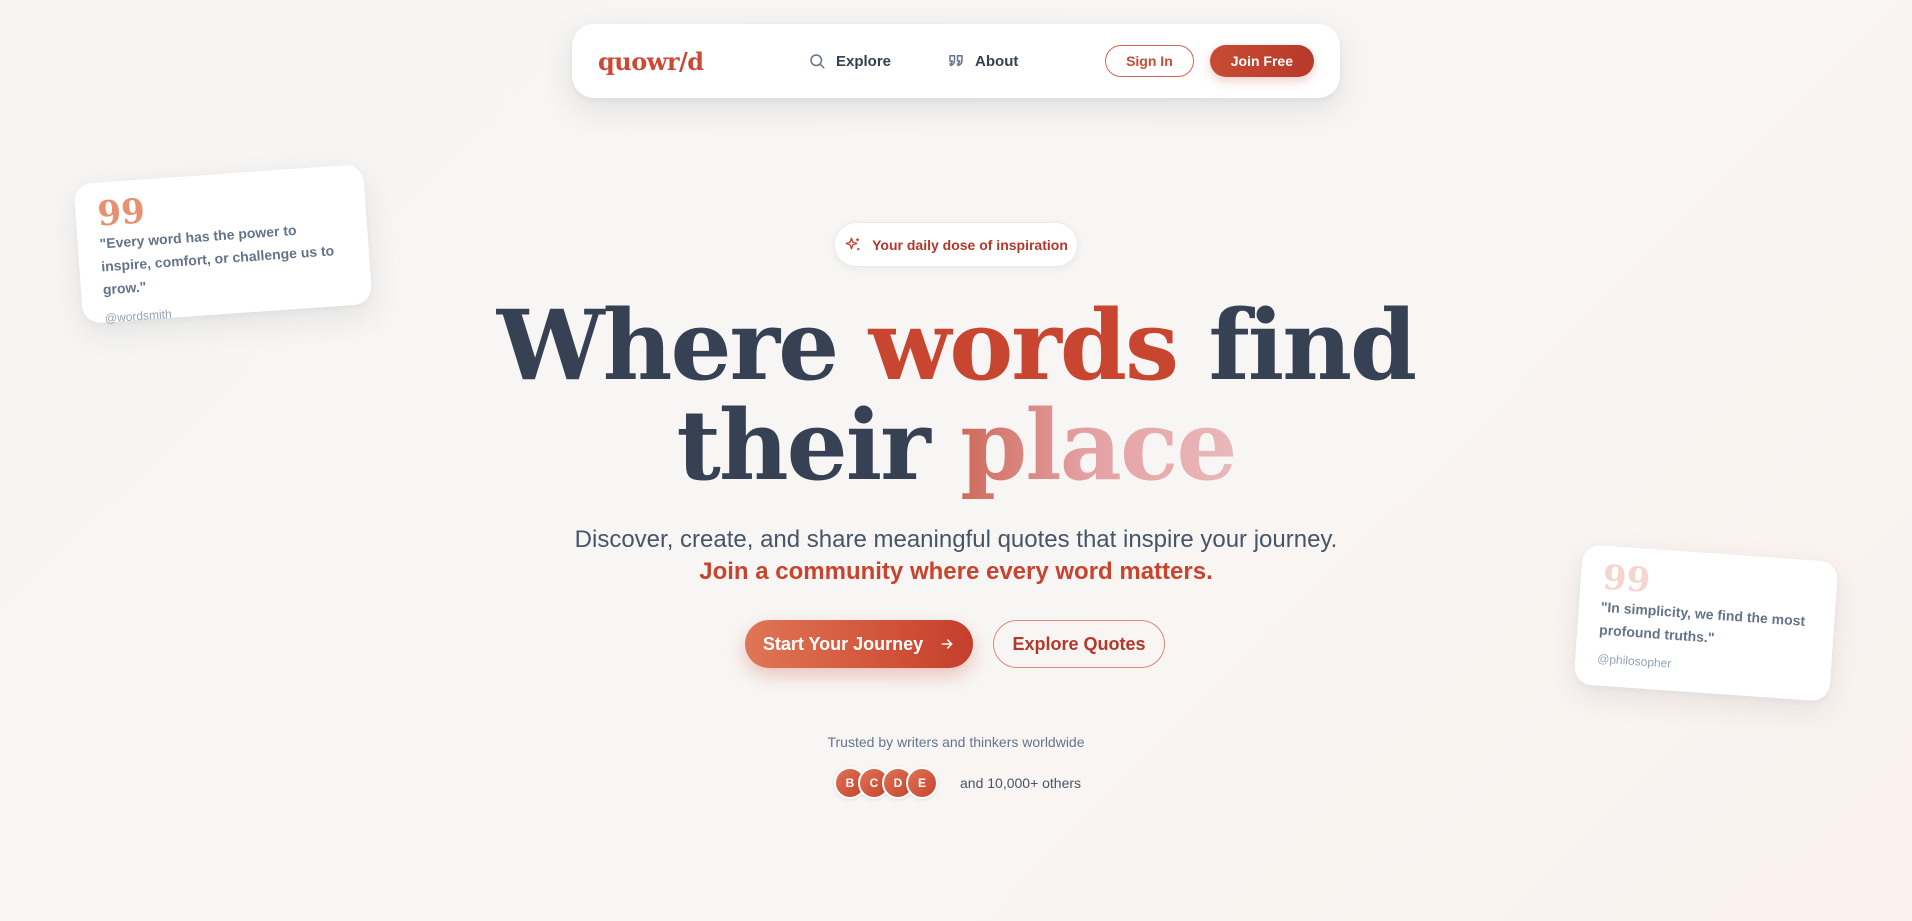 The image size is (1912, 921). I want to click on cta-row: Start Your Journey Explore Quotes, so click(955, 644).